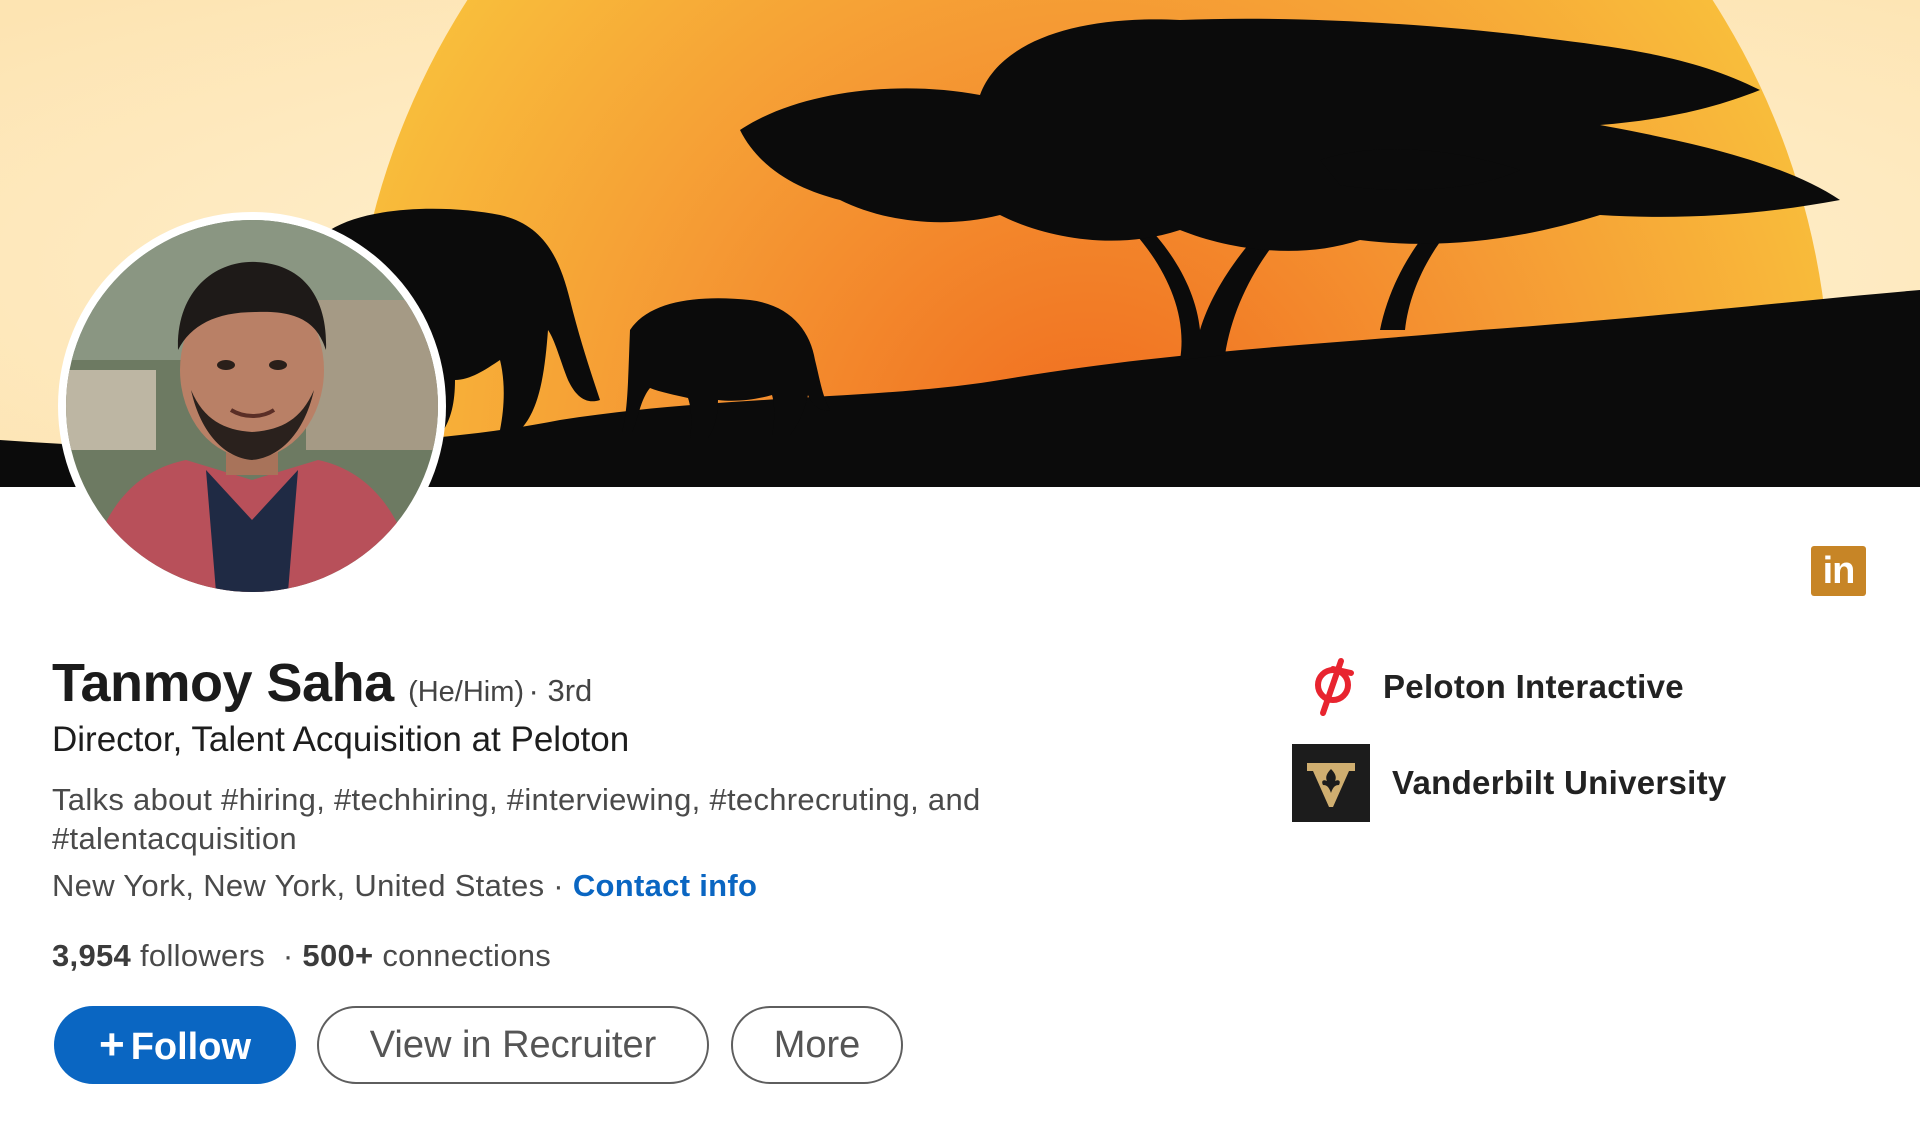 The image size is (1920, 1148). What do you see at coordinates (341, 739) in the screenshot?
I see `profile-headline: Director, Talent Acquisition at Peloton` at bounding box center [341, 739].